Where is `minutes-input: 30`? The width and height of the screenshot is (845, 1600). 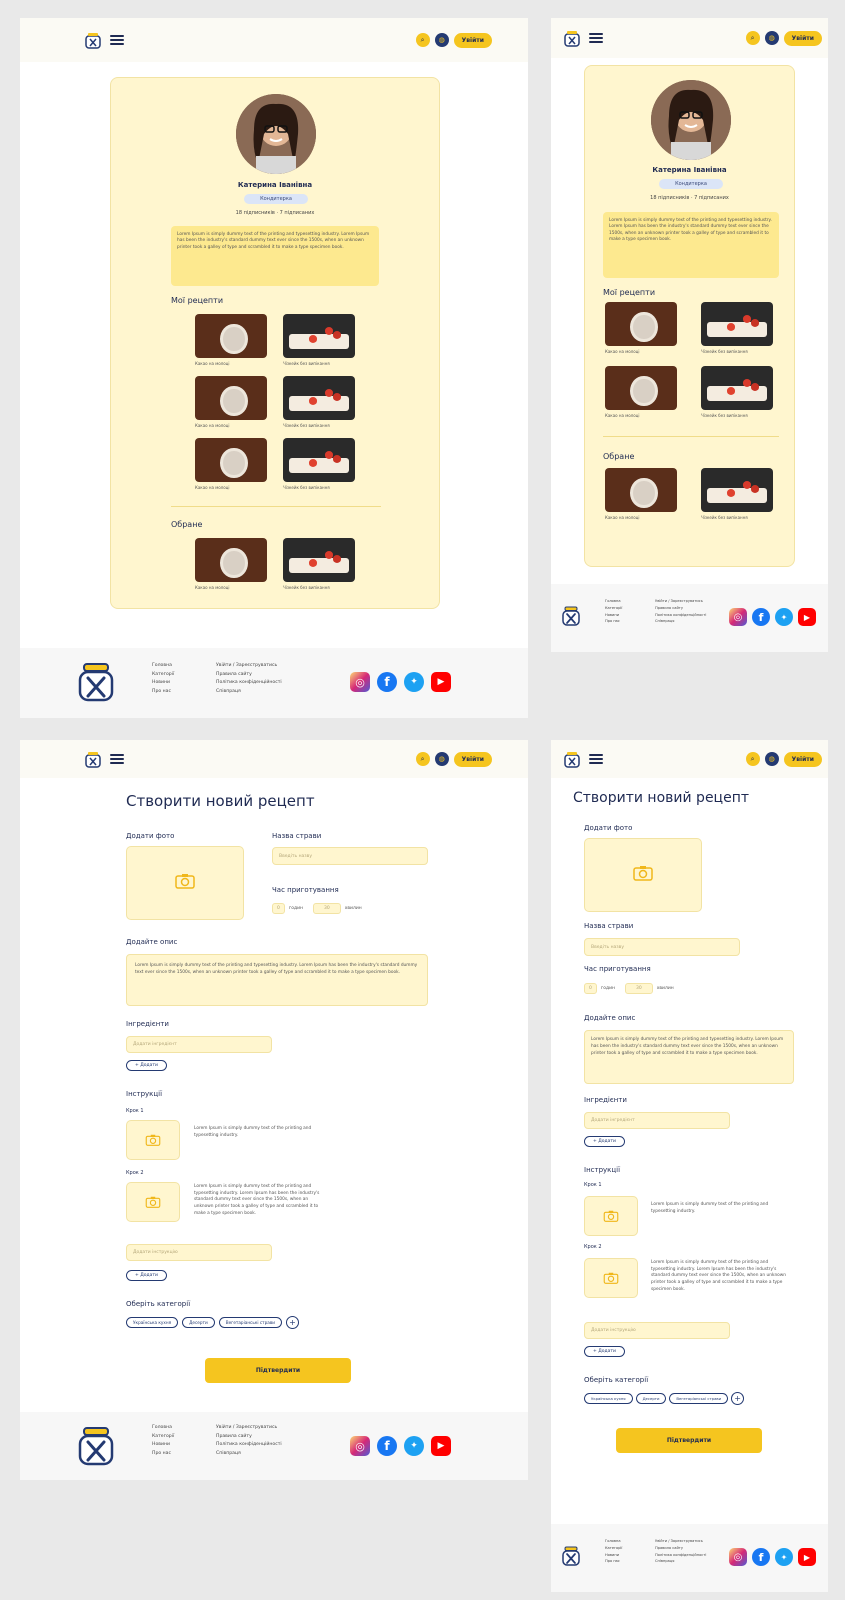 minutes-input: 30 is located at coordinates (326, 908).